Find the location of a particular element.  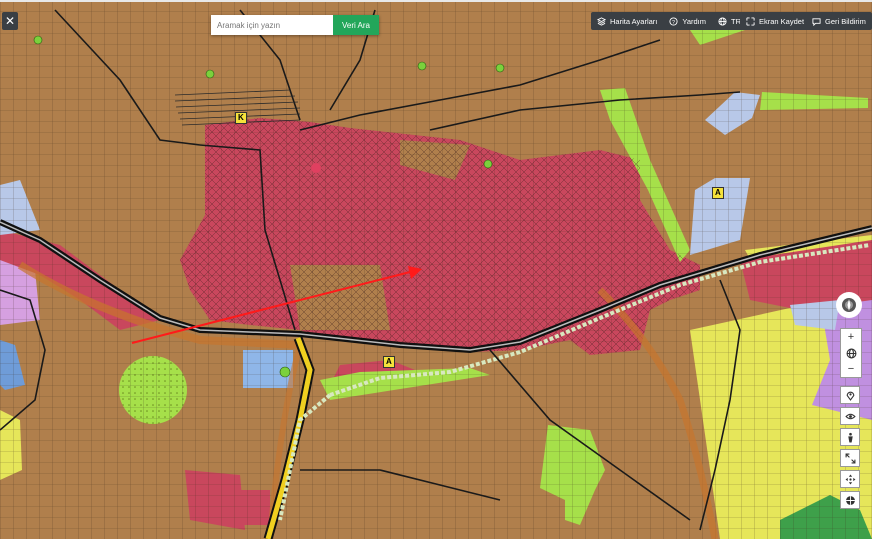

search-button: Veri Ara is located at coordinates (356, 25).